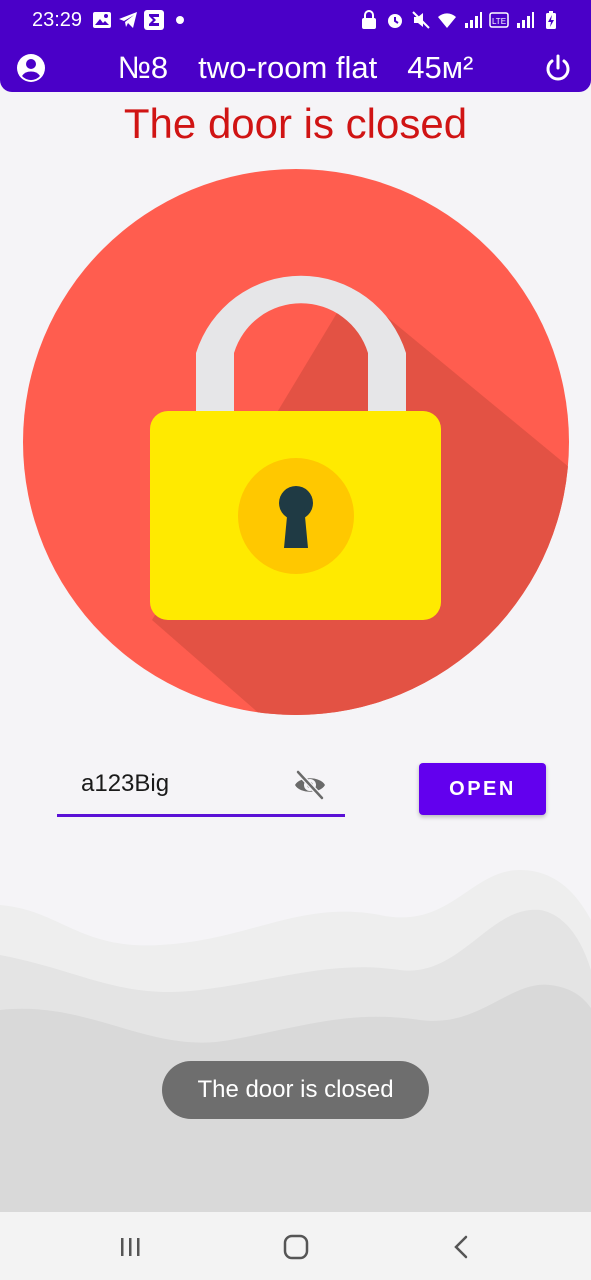 The height and width of the screenshot is (1280, 591). I want to click on toast-message: The door is closed, so click(295, 1090).